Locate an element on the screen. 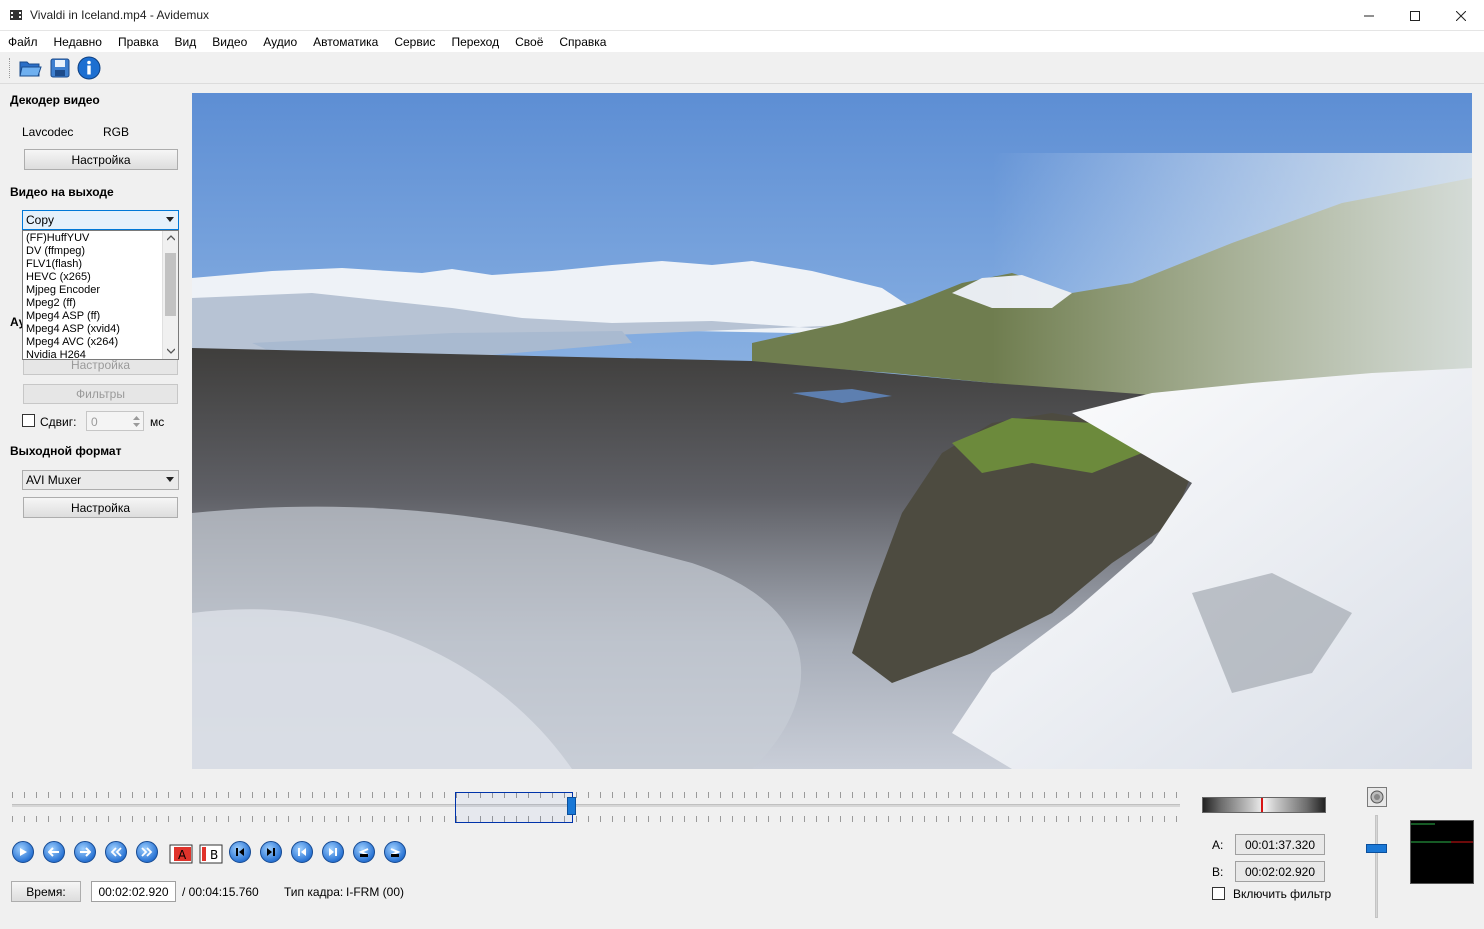  go-to-marker-a-button is located at coordinates (304, 854).